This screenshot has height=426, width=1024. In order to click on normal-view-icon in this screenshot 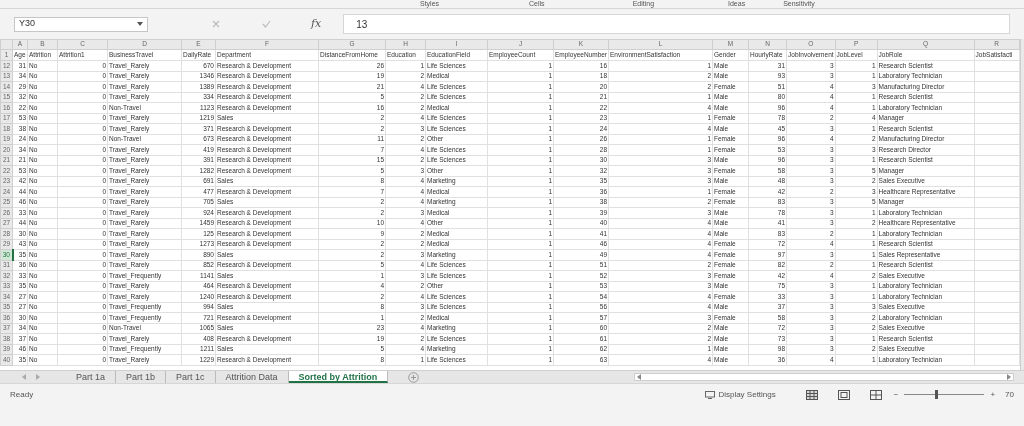, I will do `click(811, 394)`.